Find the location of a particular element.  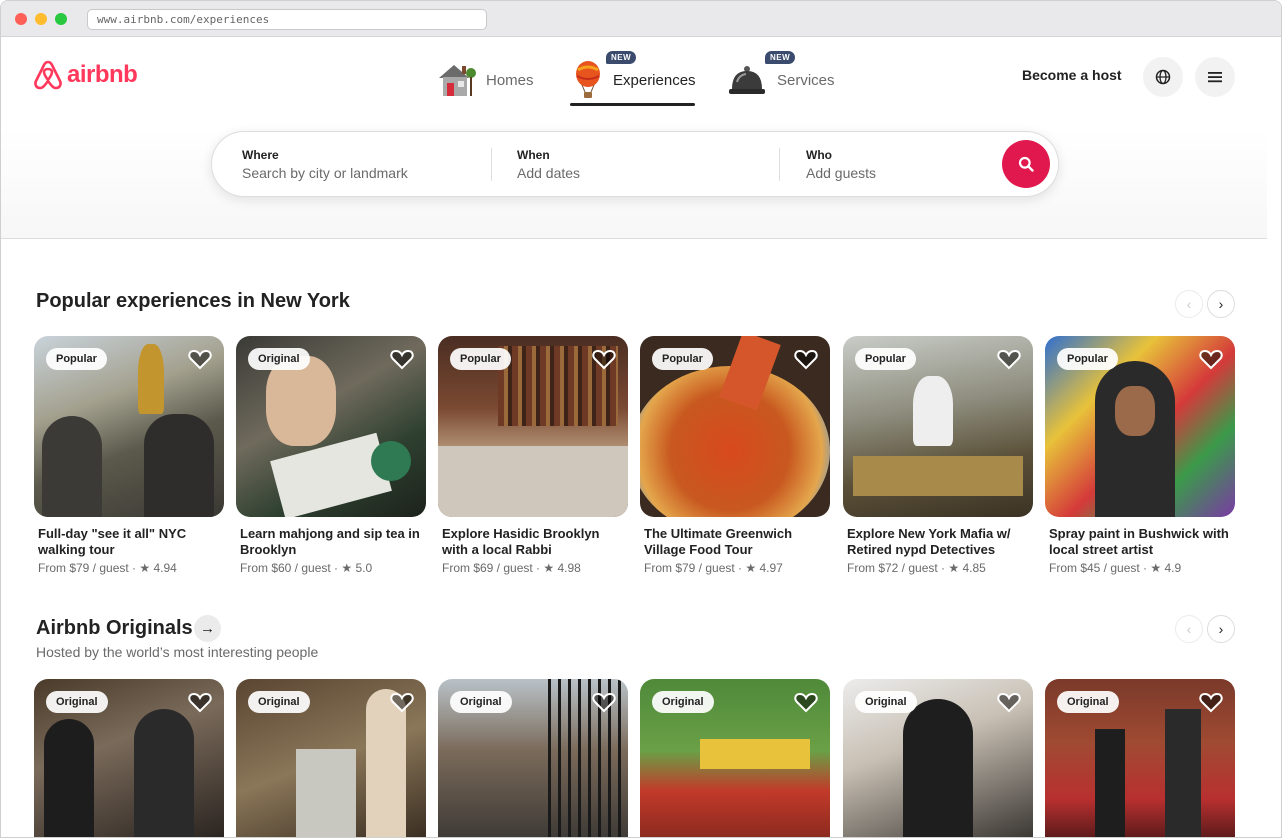

tab-homes-label: Homes is located at coordinates (510, 80).